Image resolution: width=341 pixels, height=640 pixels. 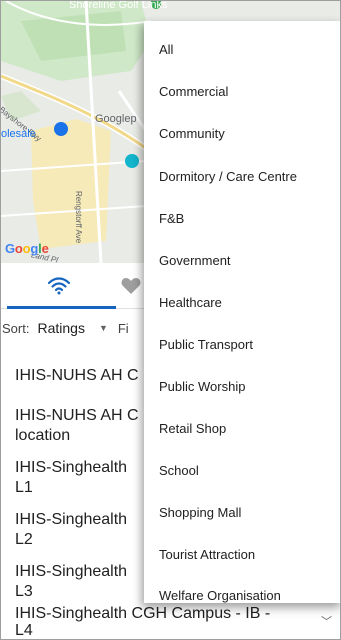 What do you see at coordinates (179, 470) in the screenshot?
I see `menu-item-school: School` at bounding box center [179, 470].